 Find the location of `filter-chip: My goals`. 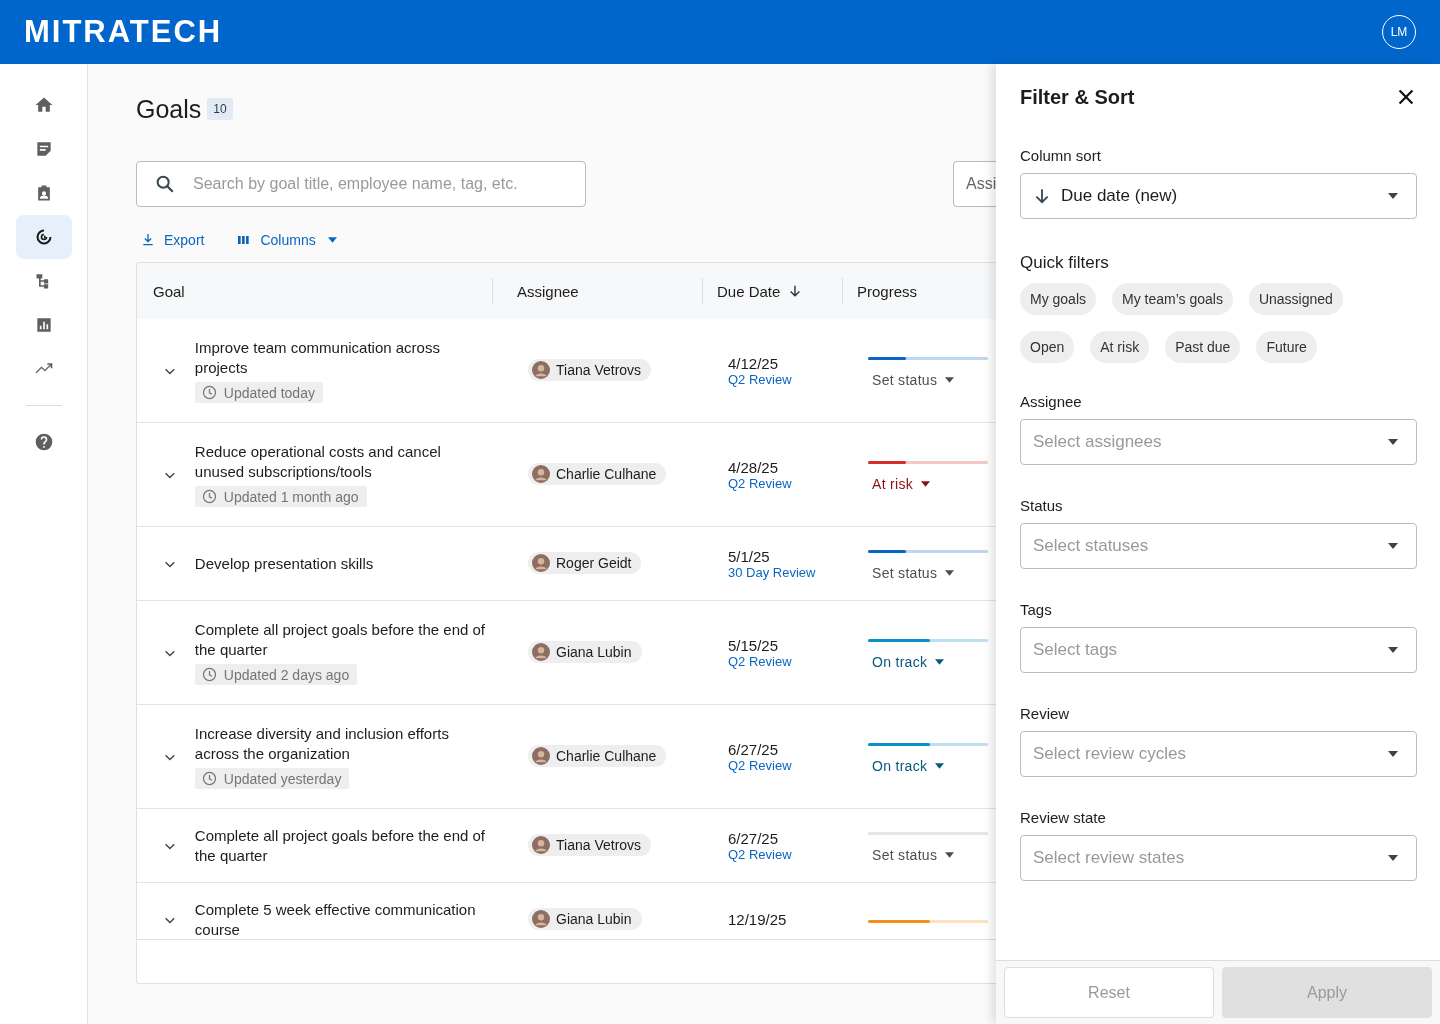

filter-chip: My goals is located at coordinates (1058, 299).